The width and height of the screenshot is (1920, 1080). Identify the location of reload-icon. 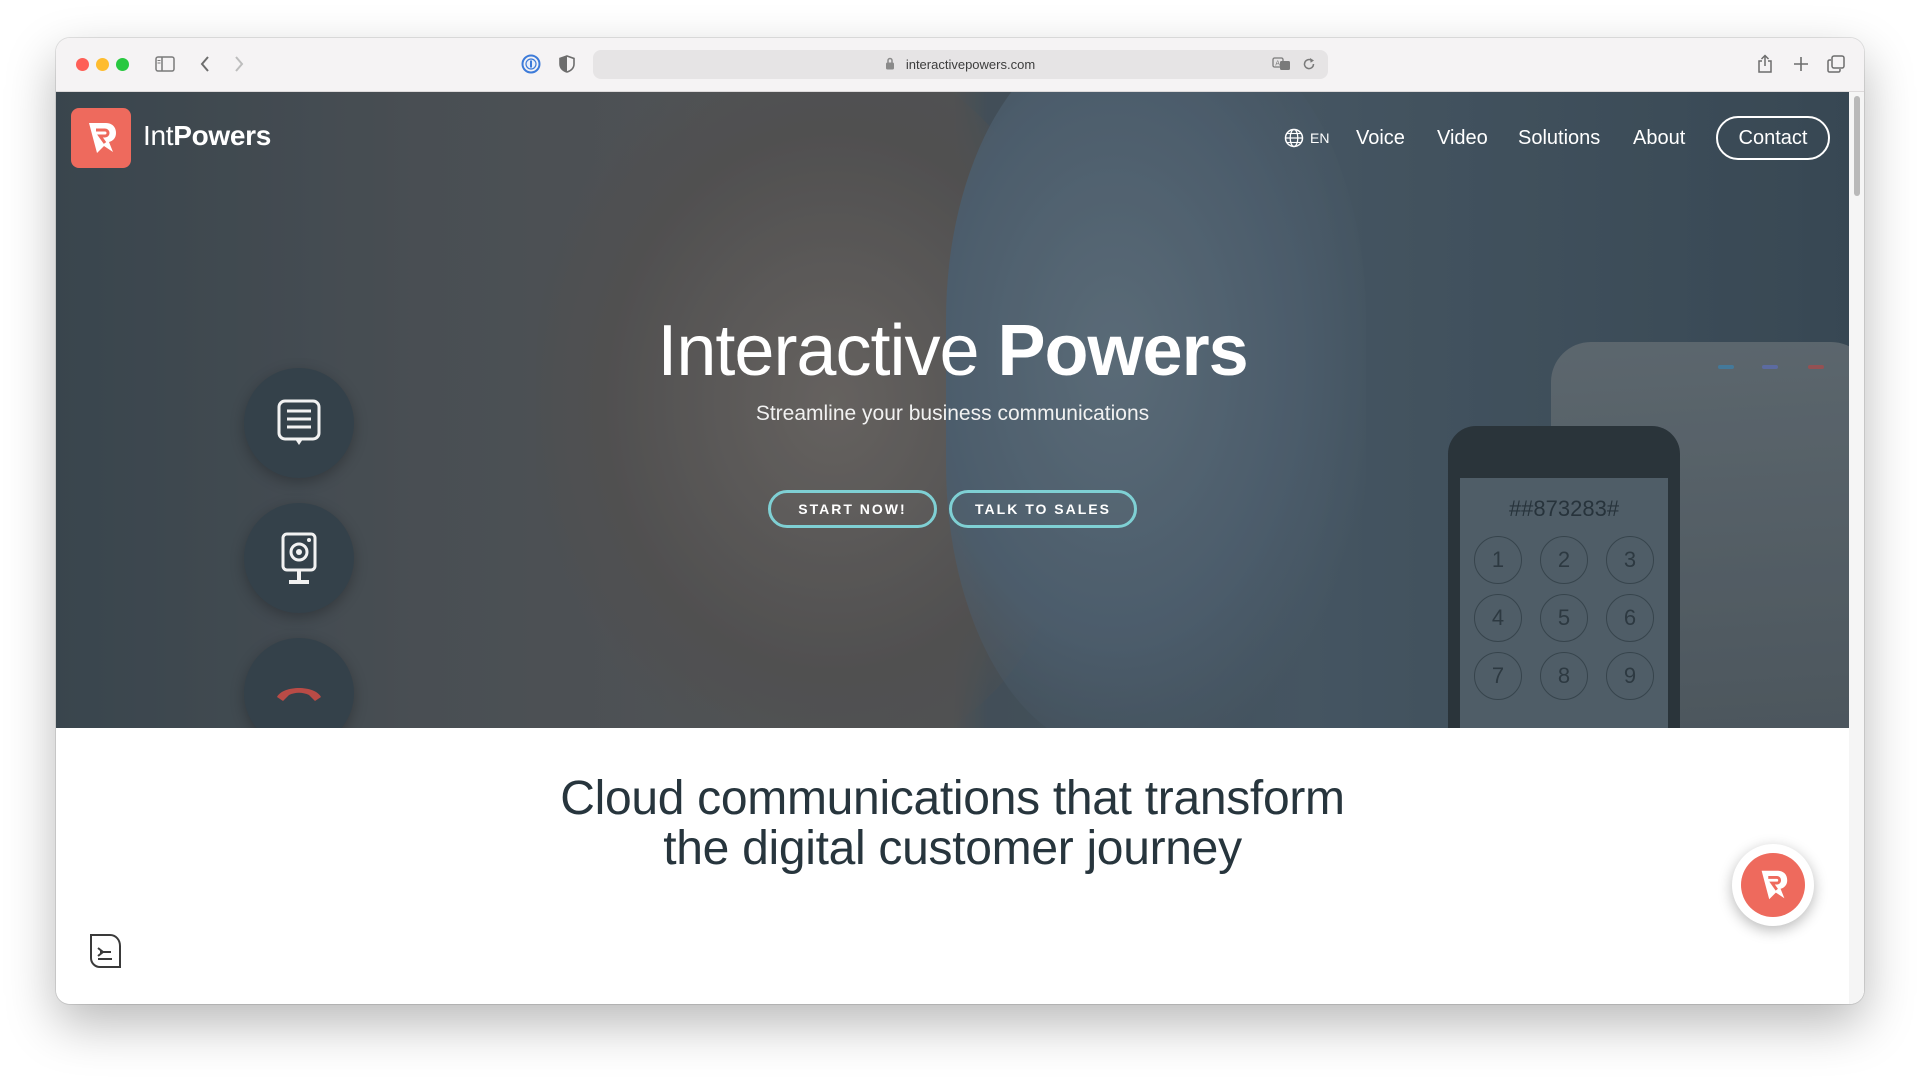
(1309, 66).